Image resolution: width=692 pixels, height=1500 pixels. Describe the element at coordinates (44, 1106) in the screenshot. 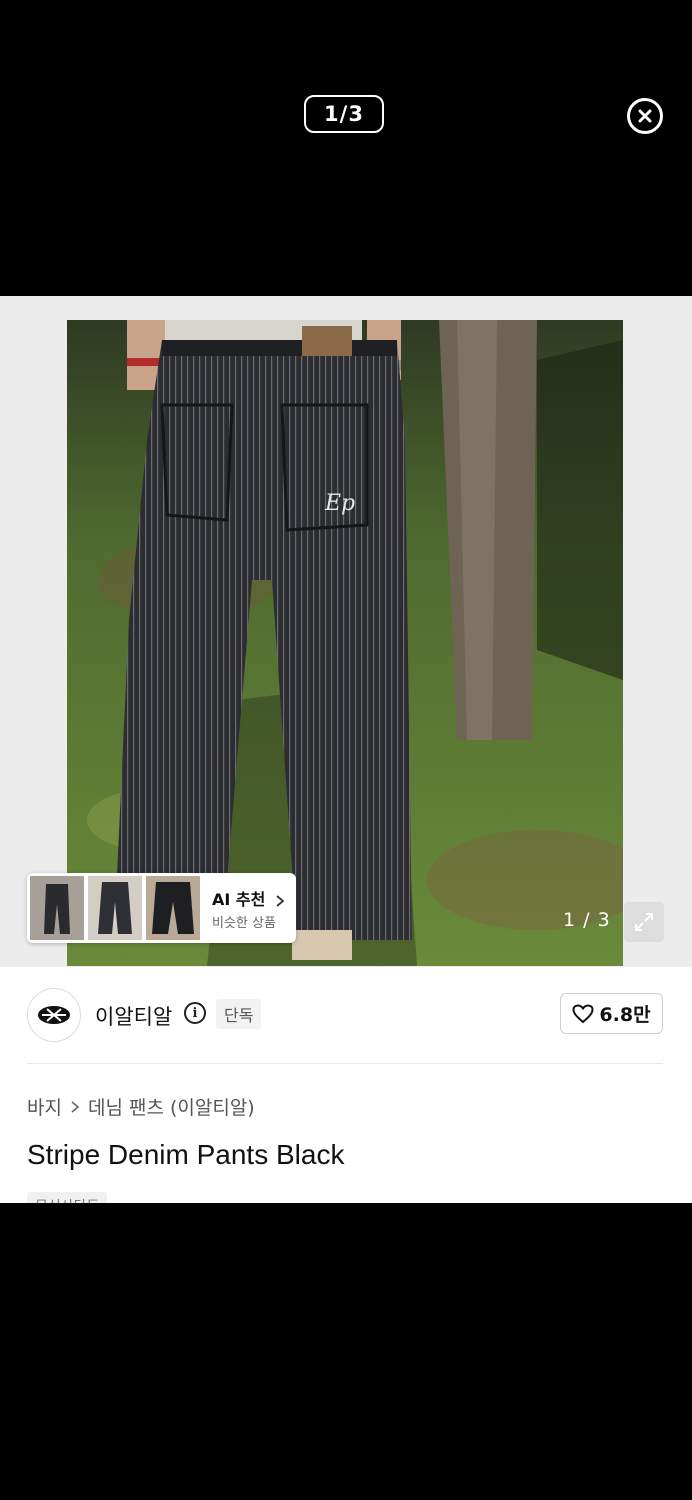

I see `breadcrumb-category: 바지` at that location.